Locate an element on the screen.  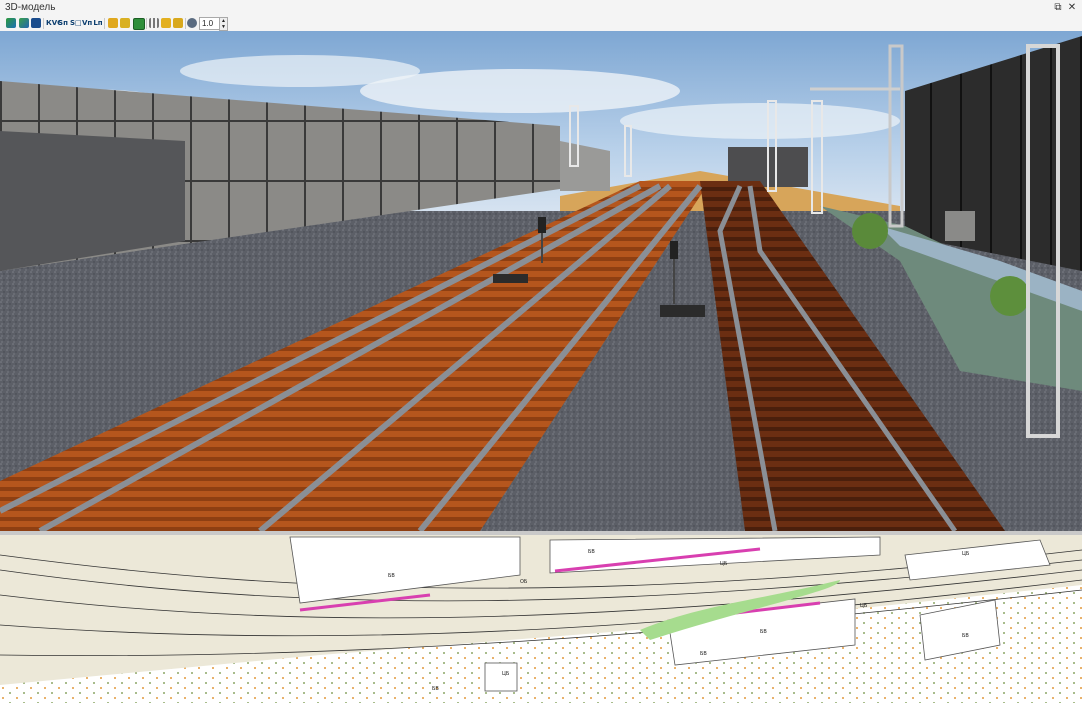
map-building is located at coordinates (501, 677).